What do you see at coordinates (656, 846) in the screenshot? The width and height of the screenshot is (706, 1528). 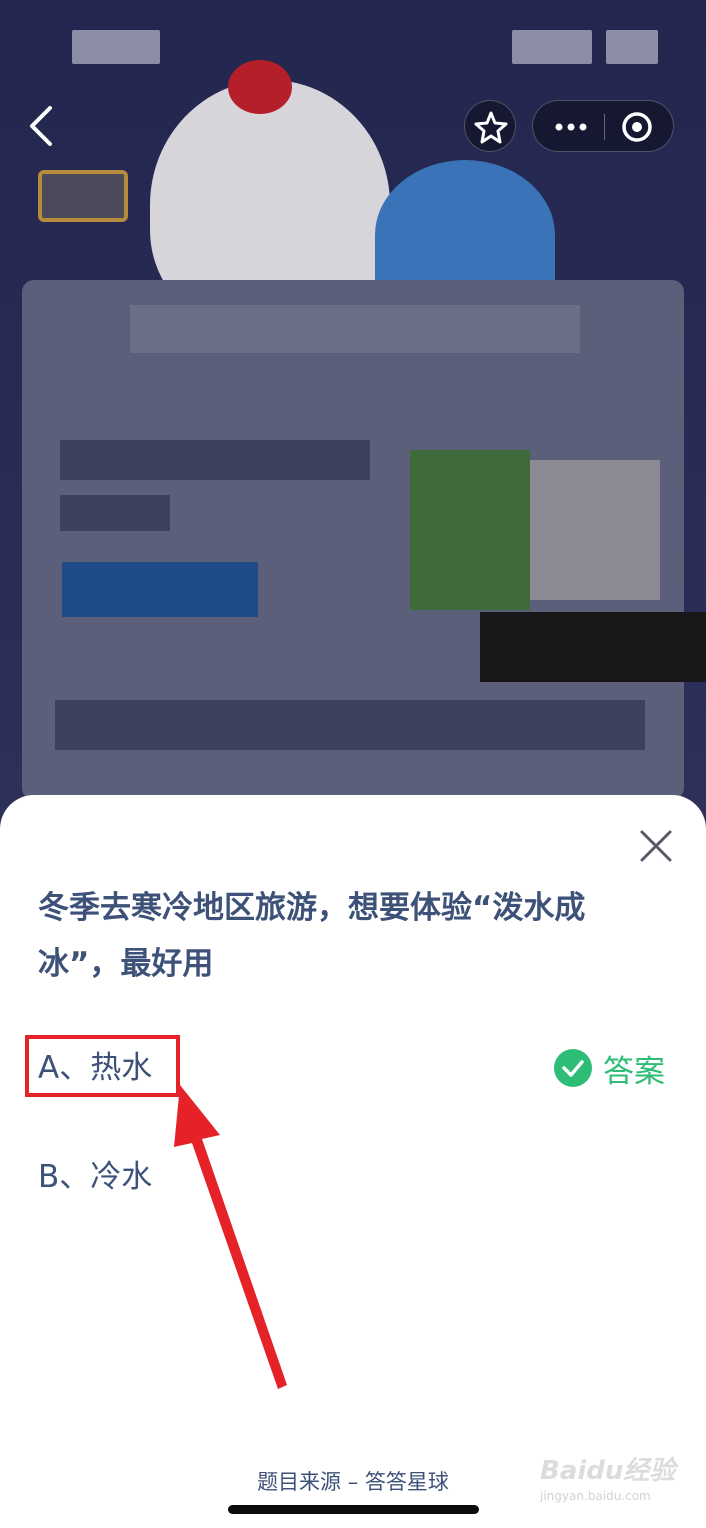 I see `close-icon` at bounding box center [656, 846].